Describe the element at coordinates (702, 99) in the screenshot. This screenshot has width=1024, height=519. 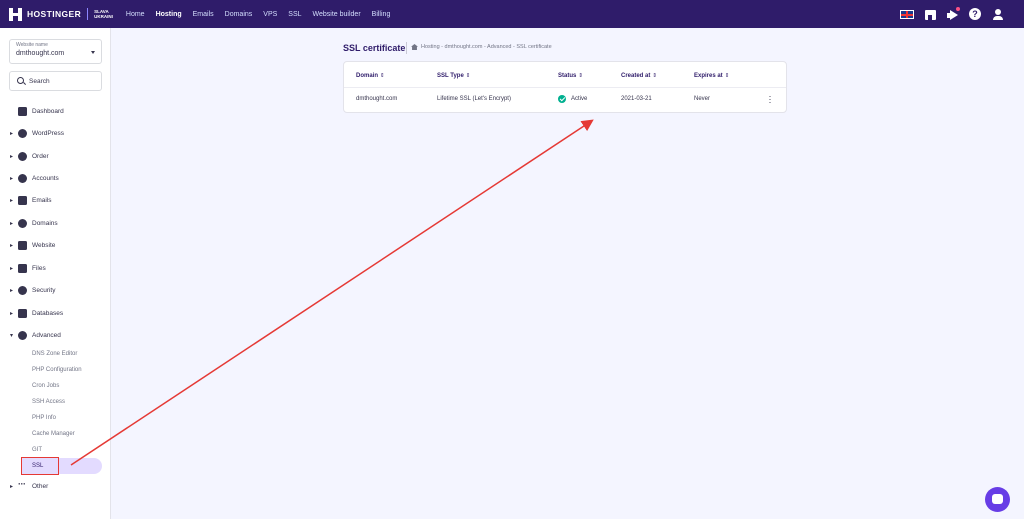
I see `cell-expires-at: Never` at that location.